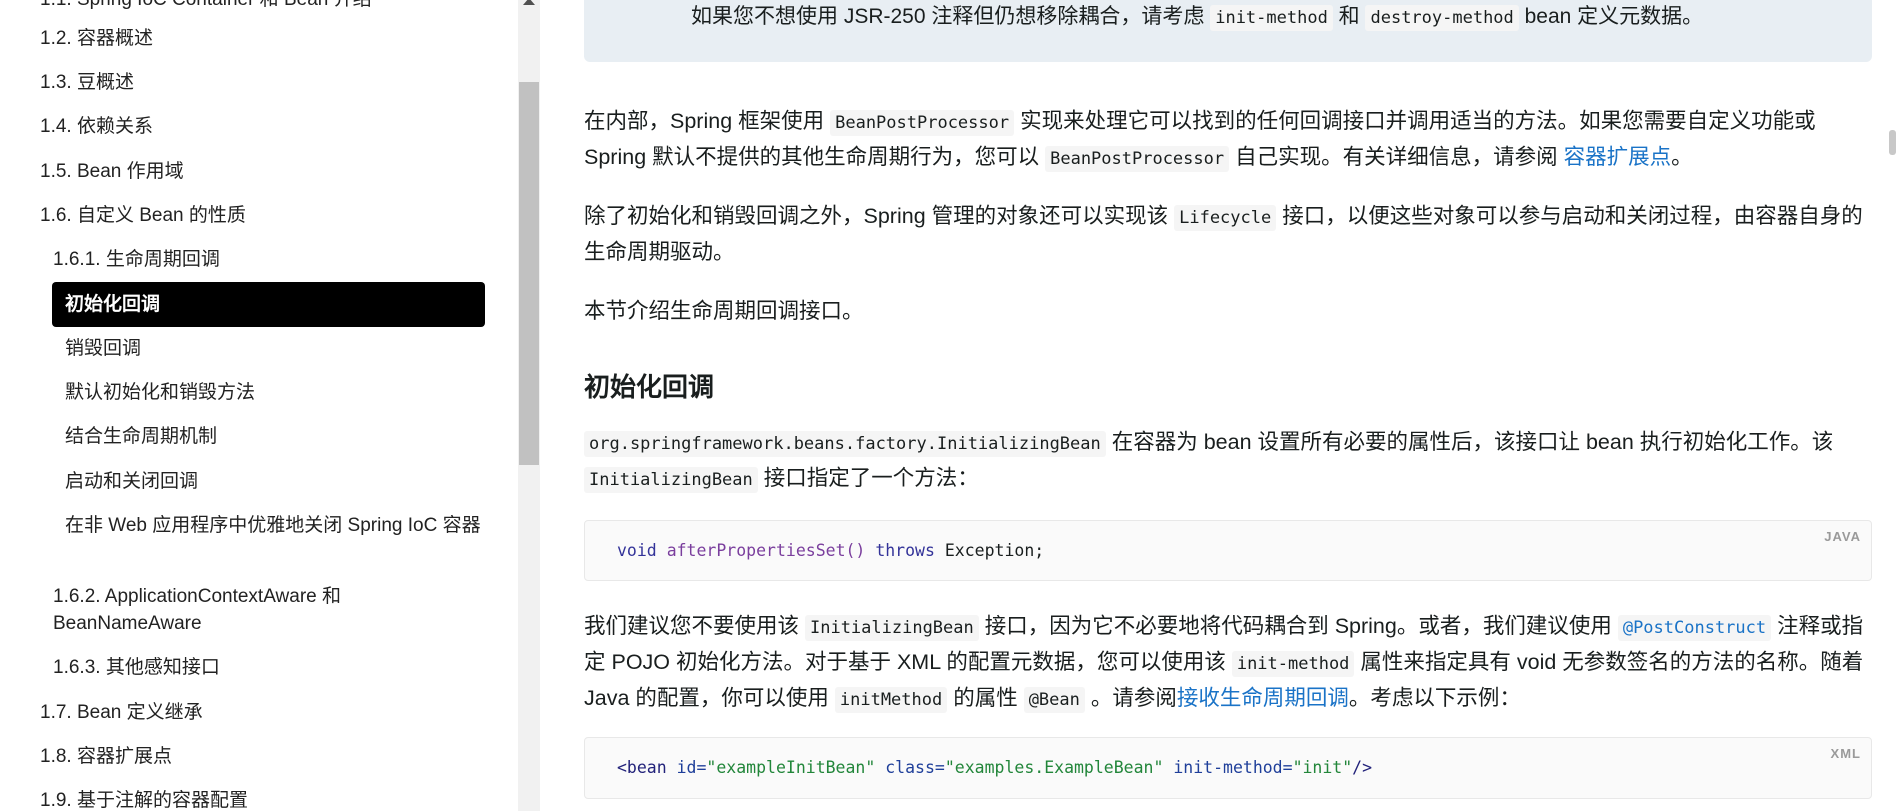 The image size is (1902, 811). What do you see at coordinates (112, 171) in the screenshot?
I see `toc-item-1-5: 1.5. Bean 作用域` at bounding box center [112, 171].